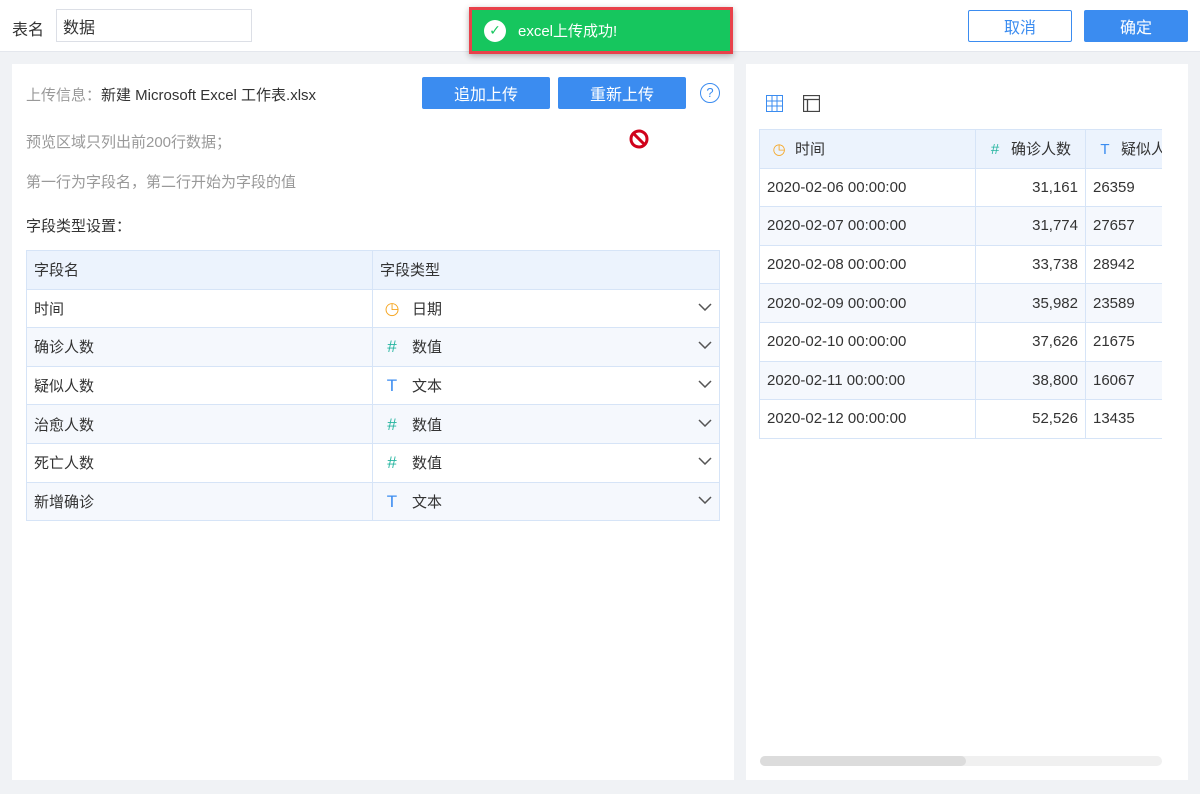 This screenshot has width=1200, height=794. I want to click on field-name: 死亡人数, so click(199, 462).